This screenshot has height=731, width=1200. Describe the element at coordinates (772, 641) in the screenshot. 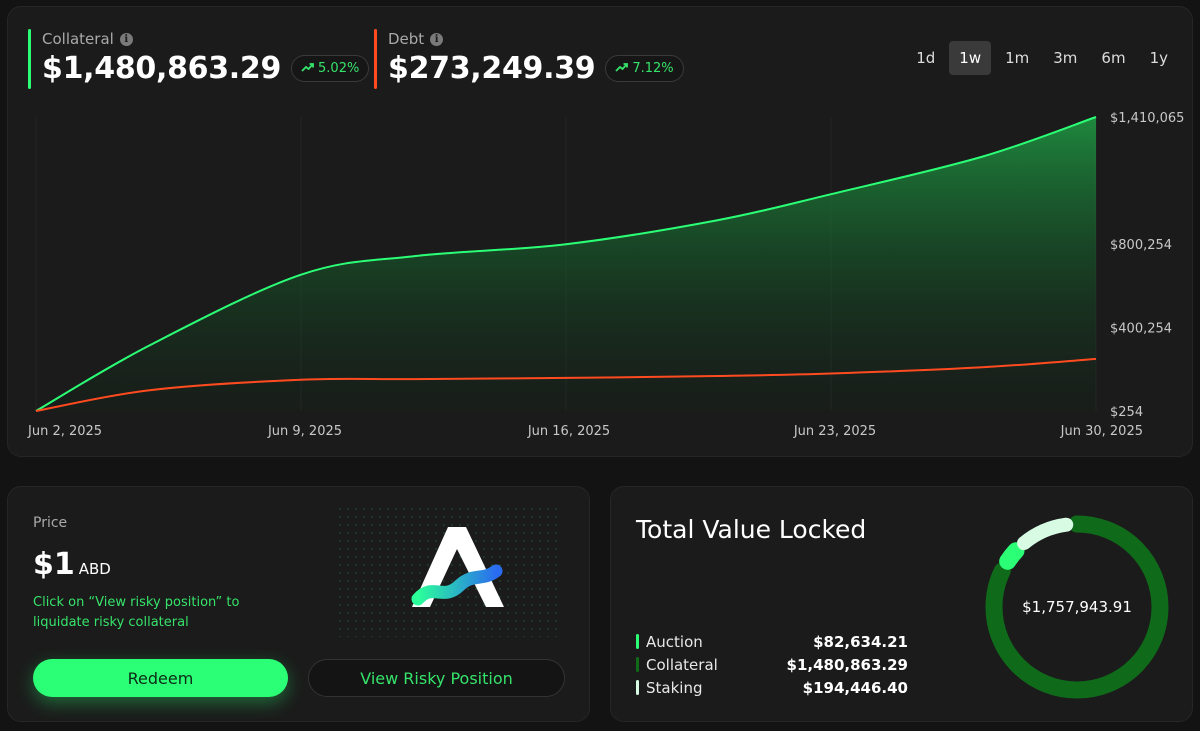

I see `legend-item: Auction $82,634.21` at that location.